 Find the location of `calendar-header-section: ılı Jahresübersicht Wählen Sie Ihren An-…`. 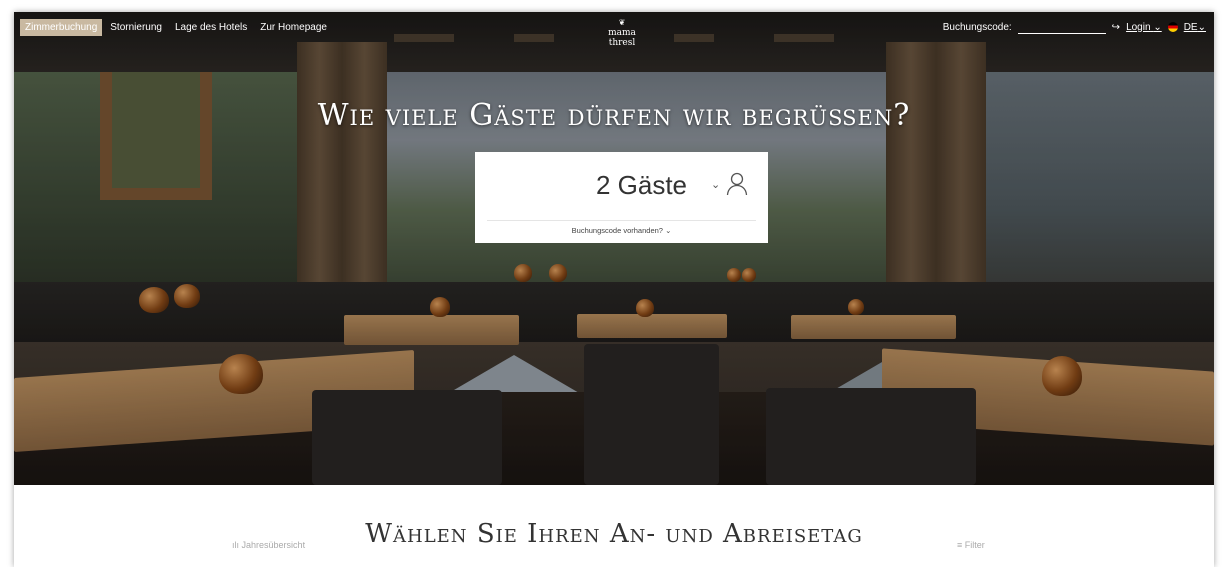

calendar-header-section: ılı Jahresübersicht Wählen Sie Ihren An-… is located at coordinates (614, 526).